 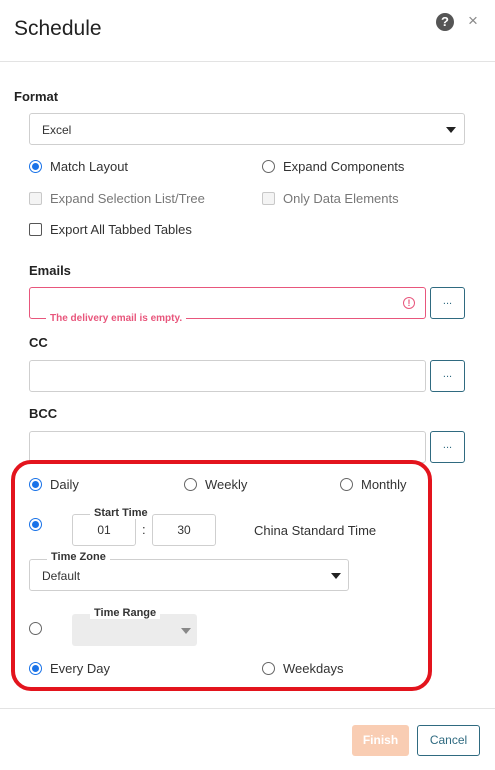 I want to click on time-zone-label: Time Zone, so click(x=78, y=557).